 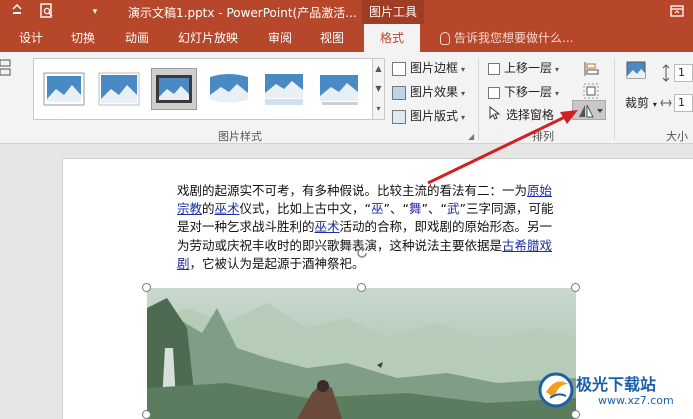 I want to click on picture-layout-icon, so click(x=399, y=116).